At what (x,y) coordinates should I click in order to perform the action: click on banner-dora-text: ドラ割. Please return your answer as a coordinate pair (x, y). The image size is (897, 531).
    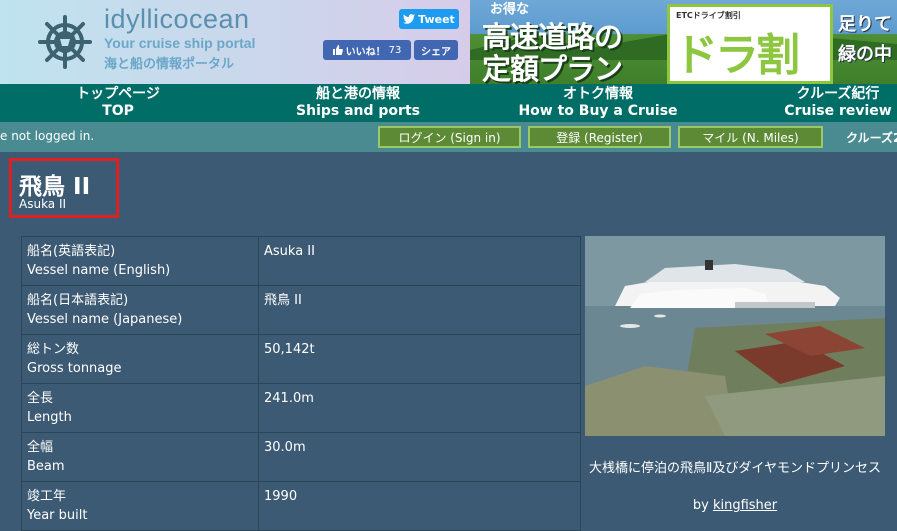
    Looking at the image, I should click on (737, 55).